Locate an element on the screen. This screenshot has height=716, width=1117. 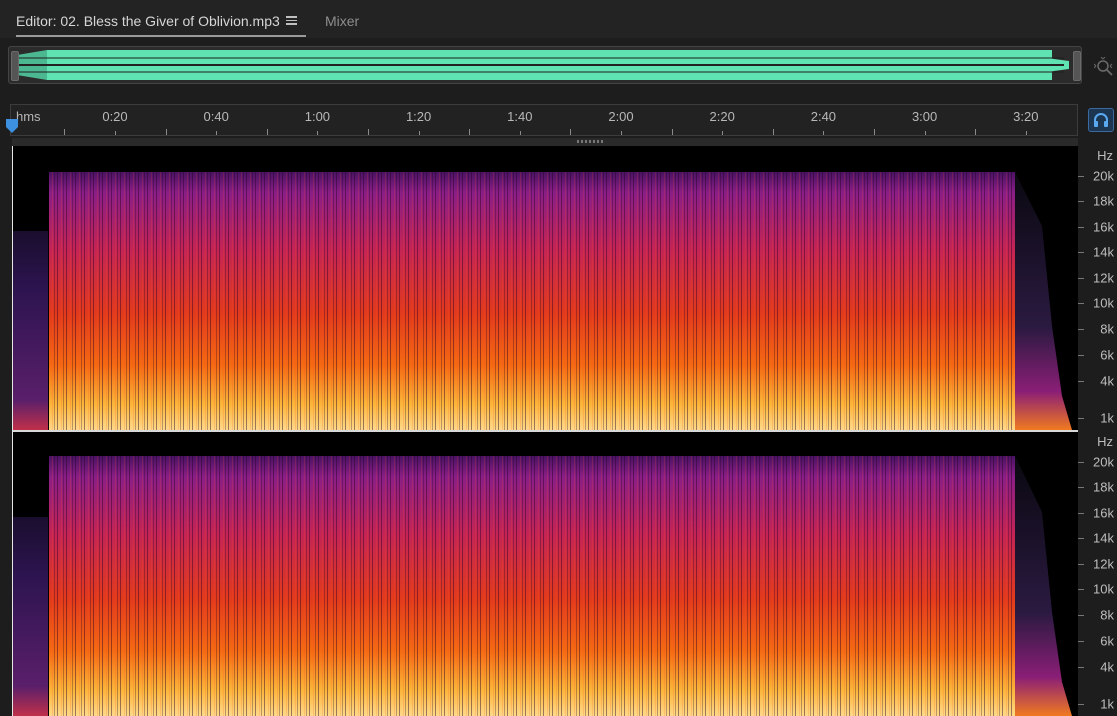
overview-navigator is located at coordinates (545, 65).